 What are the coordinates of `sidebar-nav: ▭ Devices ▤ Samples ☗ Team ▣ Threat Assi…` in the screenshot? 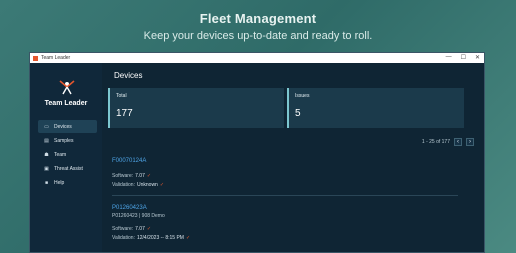 It's located at (67, 155).